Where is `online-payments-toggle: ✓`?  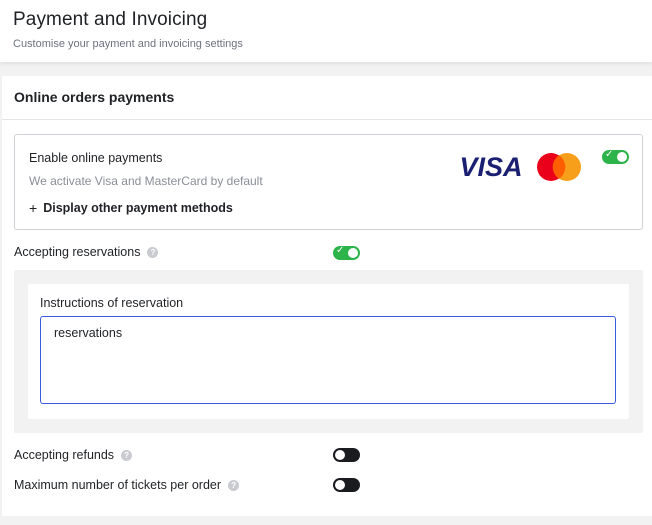 online-payments-toggle: ✓ is located at coordinates (615, 156).